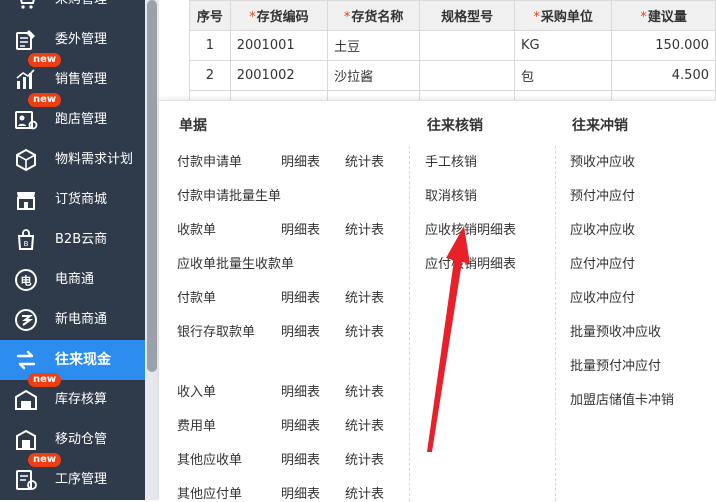 The image size is (716, 502). Describe the element at coordinates (374, 75) in the screenshot. I see `table-cell: 沙拉酱` at that location.